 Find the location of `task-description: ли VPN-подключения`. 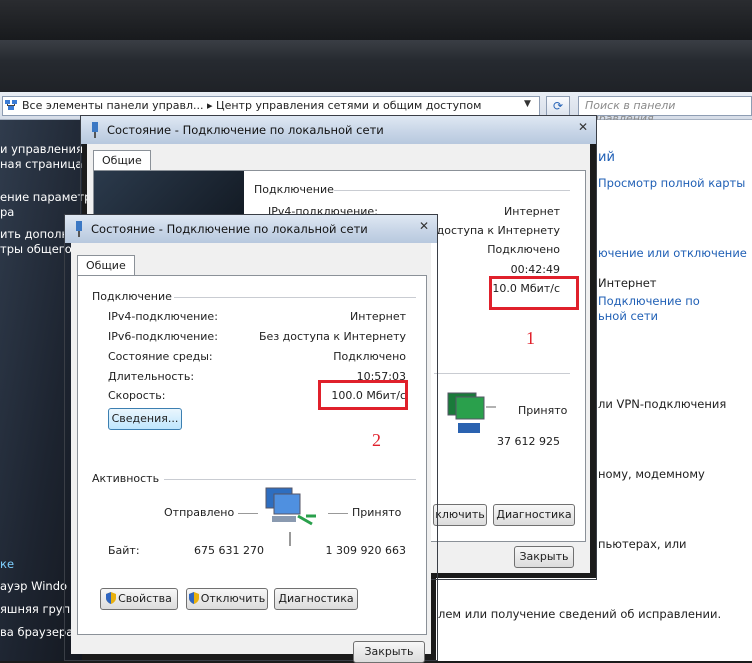

task-description: ли VPN-подключения is located at coordinates (662, 404).